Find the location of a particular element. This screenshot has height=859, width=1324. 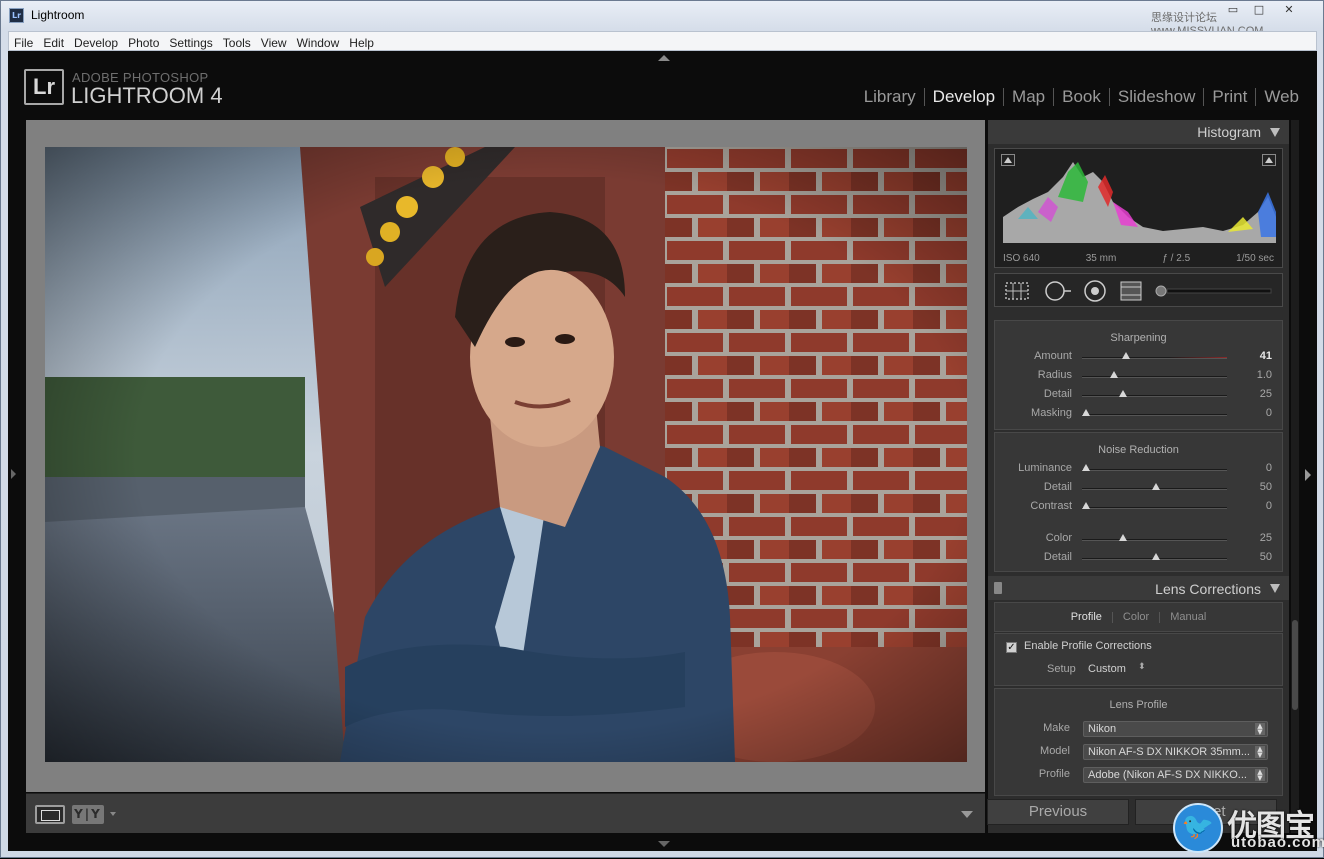

module-library: Library is located at coordinates (890, 97).